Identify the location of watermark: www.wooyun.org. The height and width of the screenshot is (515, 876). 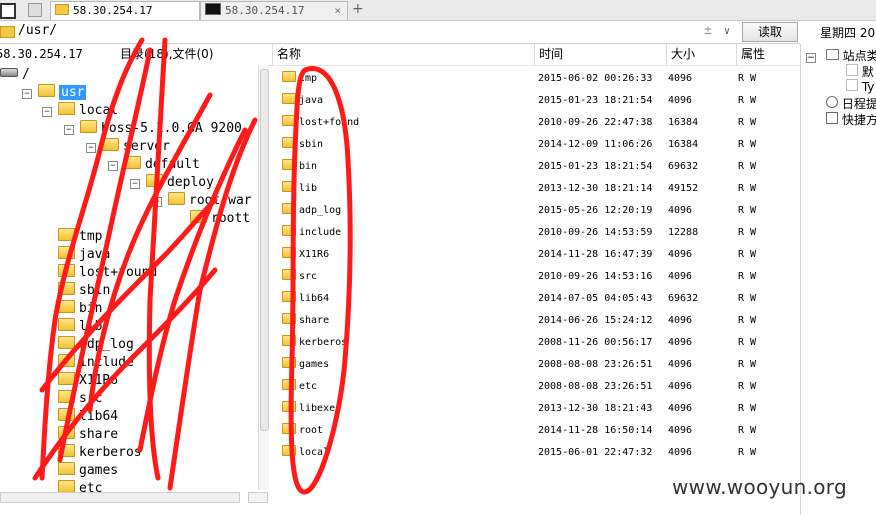
(759, 487).